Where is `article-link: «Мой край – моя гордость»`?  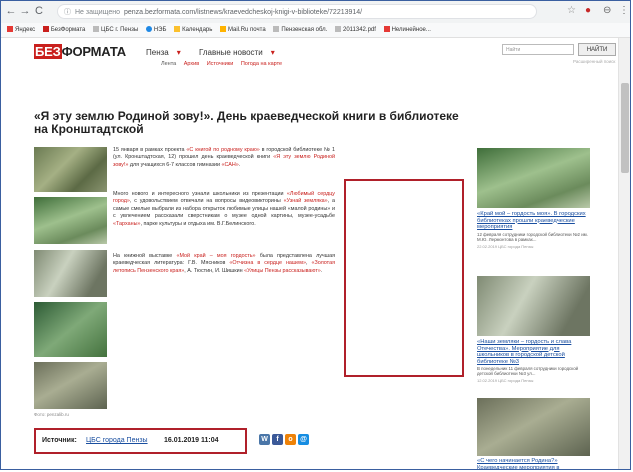 article-link: «Мой край – моя гордость» is located at coordinates (215, 256).